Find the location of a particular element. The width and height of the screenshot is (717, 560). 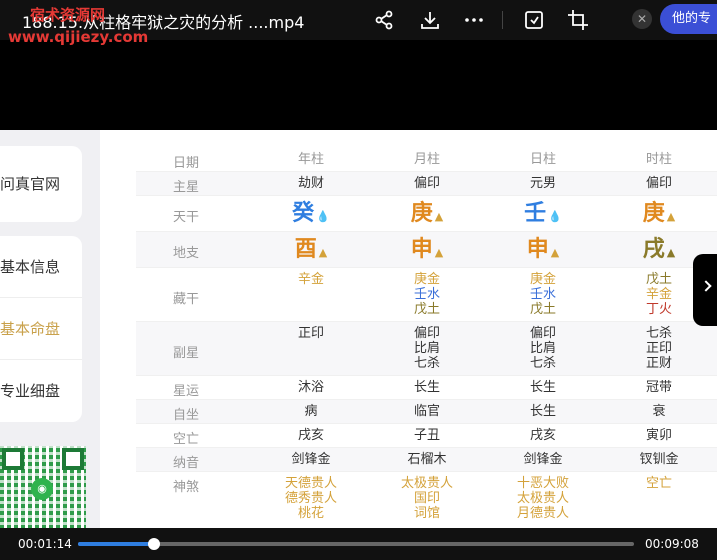

table-cell: 酉 ▲ is located at coordinates (311, 250).